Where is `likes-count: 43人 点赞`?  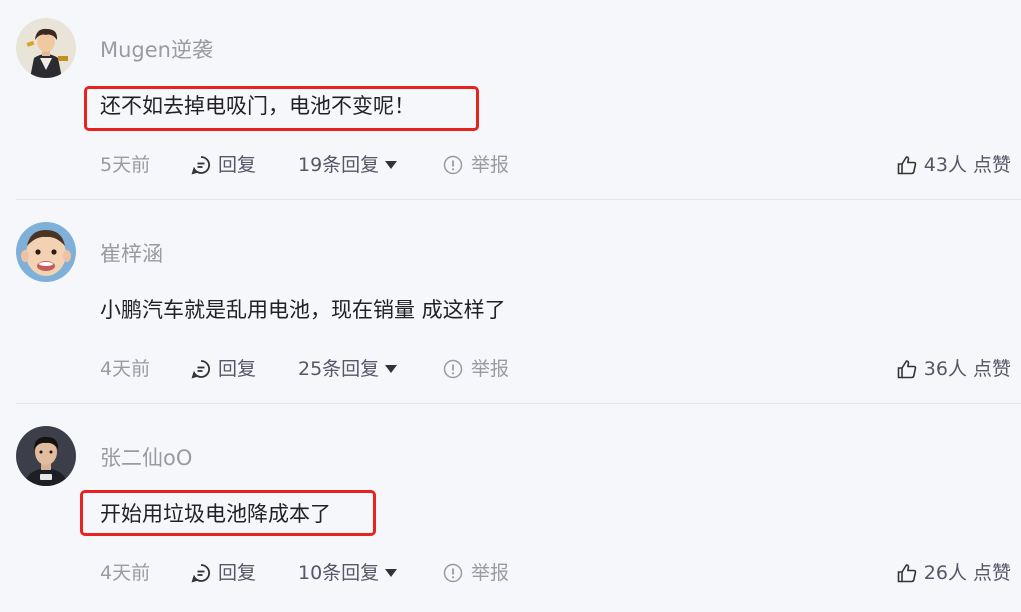
likes-count: 43人 点赞 is located at coordinates (967, 165).